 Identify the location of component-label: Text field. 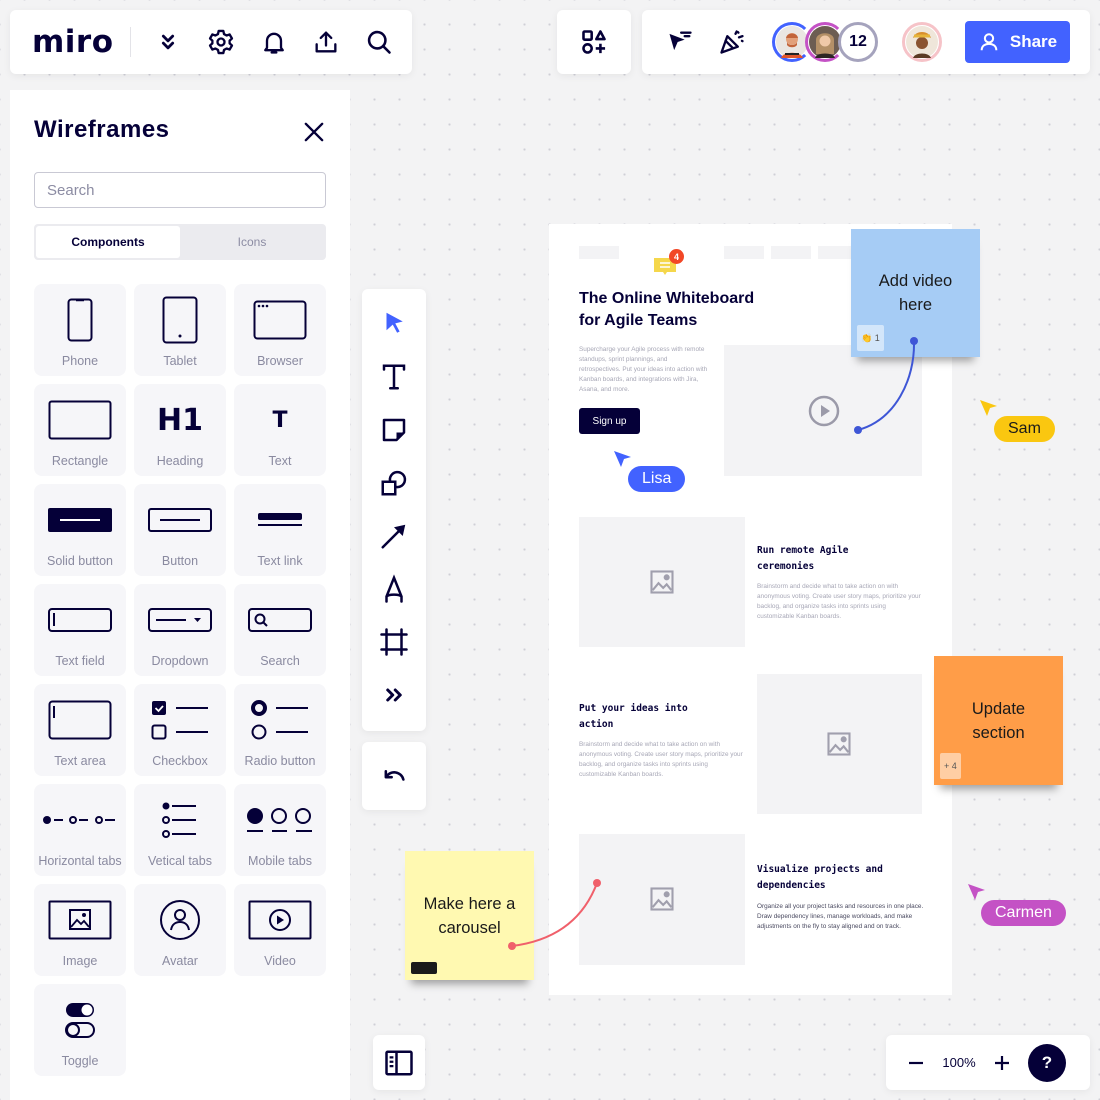
(80, 661).